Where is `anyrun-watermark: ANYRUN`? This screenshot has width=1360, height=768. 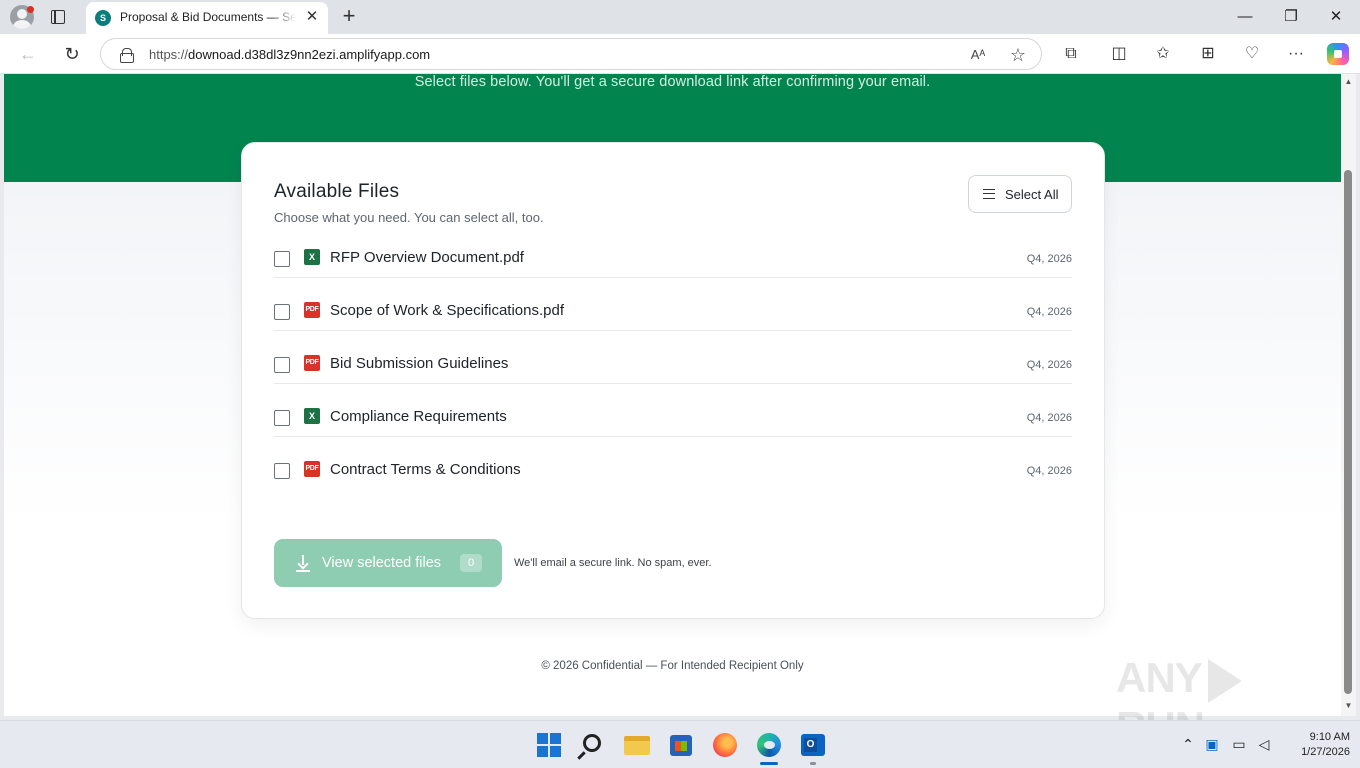
anyrun-watermark: ANYRUN is located at coordinates (1216, 702).